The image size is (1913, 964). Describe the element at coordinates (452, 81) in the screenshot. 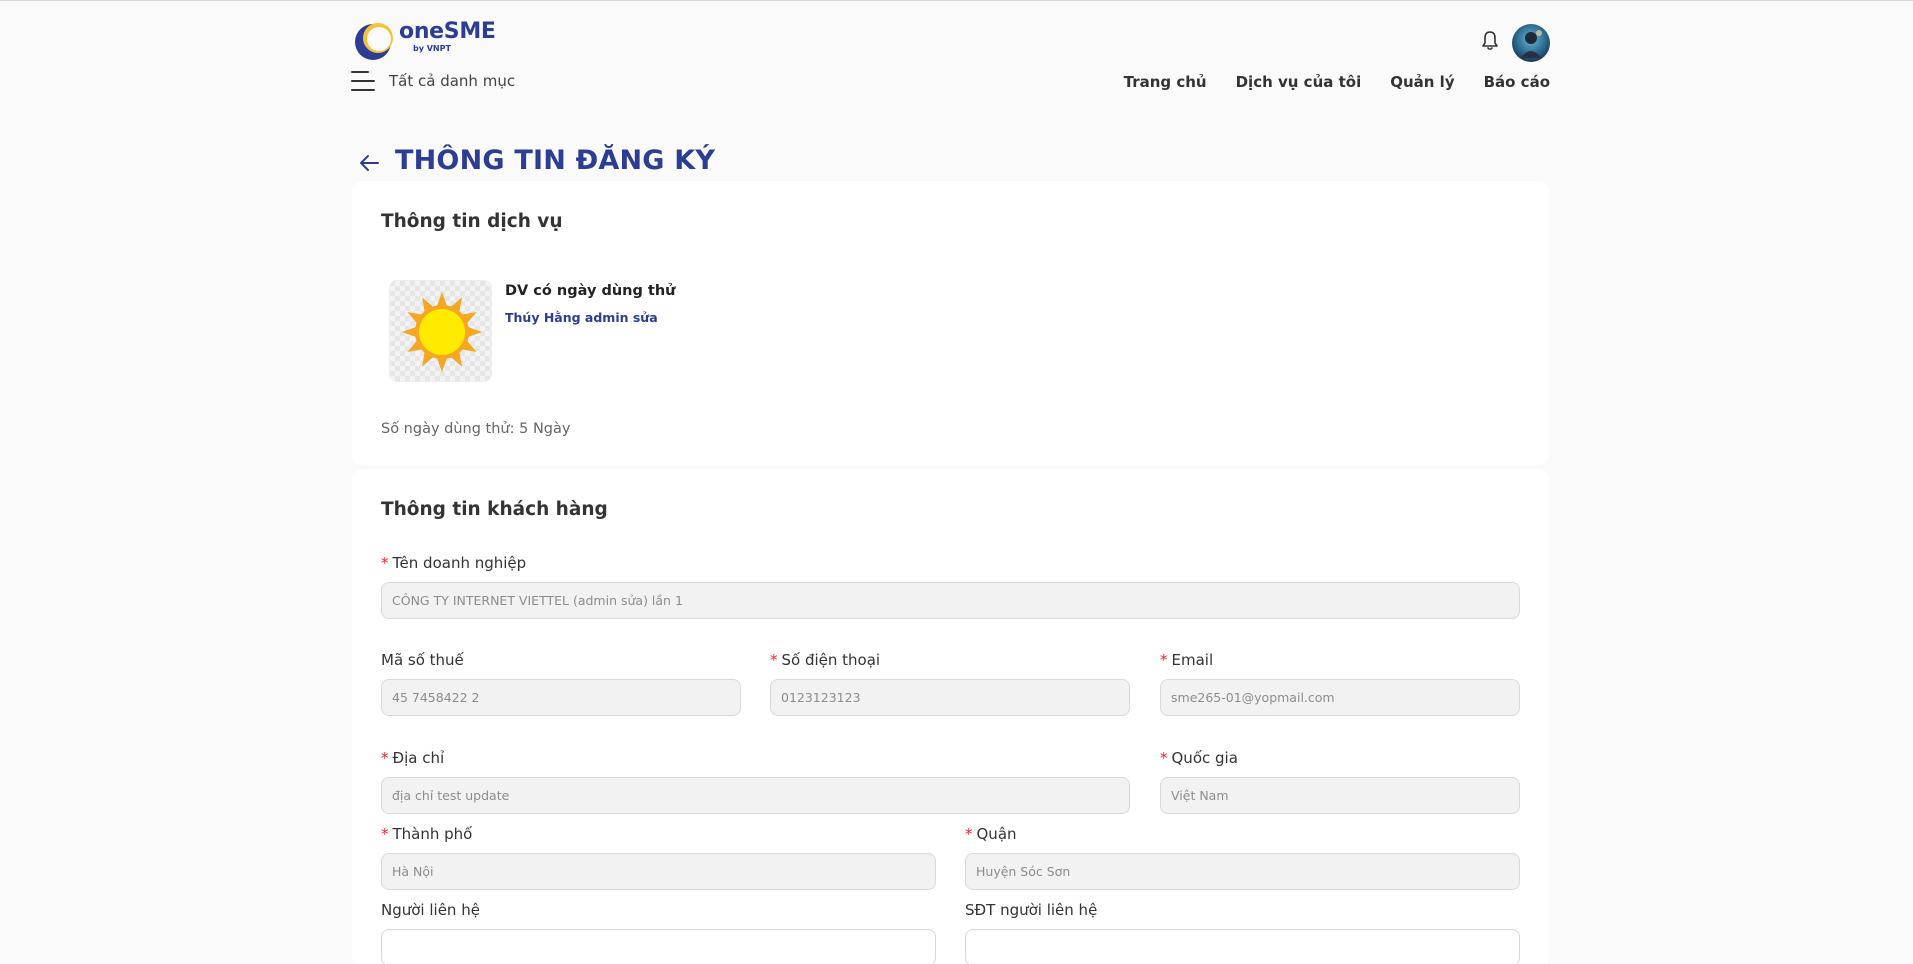

I see `category-menu-label: Tất cả danh mục` at that location.